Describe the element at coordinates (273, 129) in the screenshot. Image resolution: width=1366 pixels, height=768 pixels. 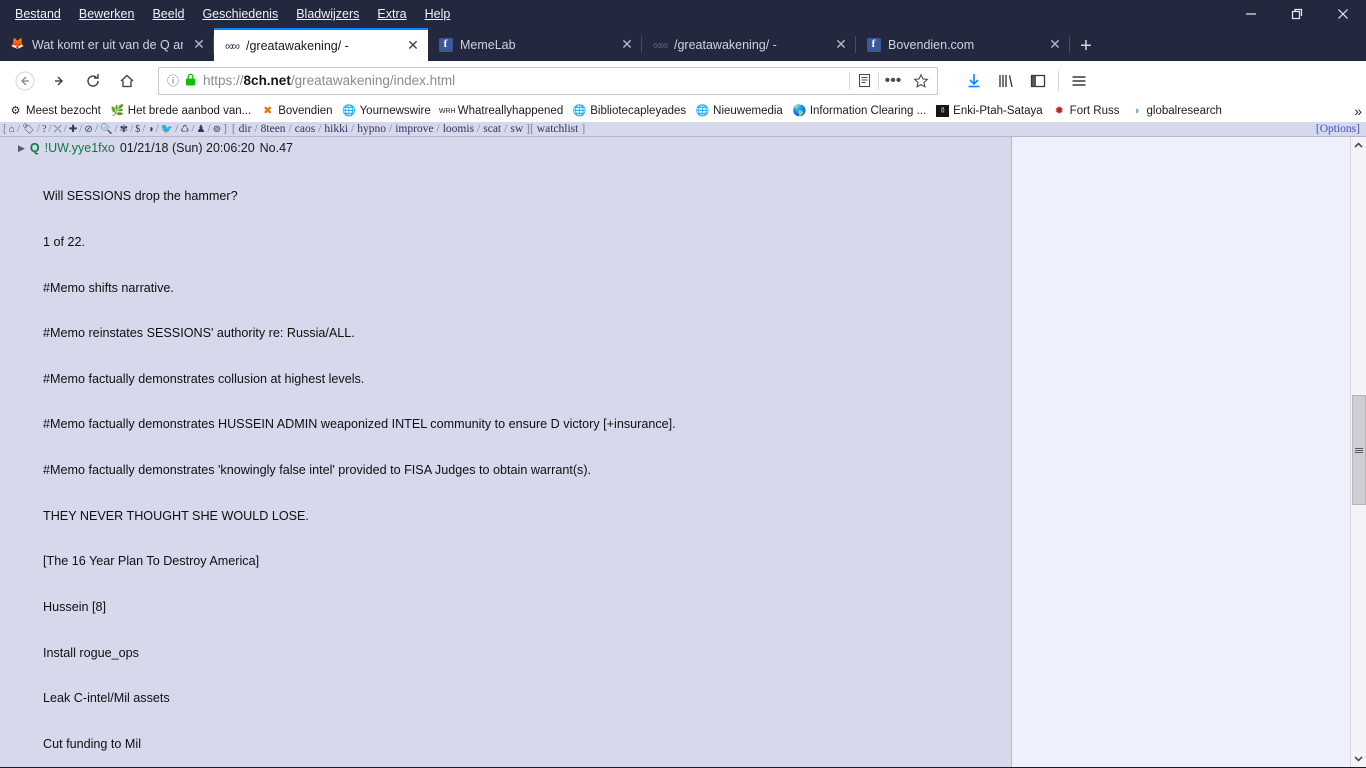
I see `board-link-8teen: 8teen` at that location.